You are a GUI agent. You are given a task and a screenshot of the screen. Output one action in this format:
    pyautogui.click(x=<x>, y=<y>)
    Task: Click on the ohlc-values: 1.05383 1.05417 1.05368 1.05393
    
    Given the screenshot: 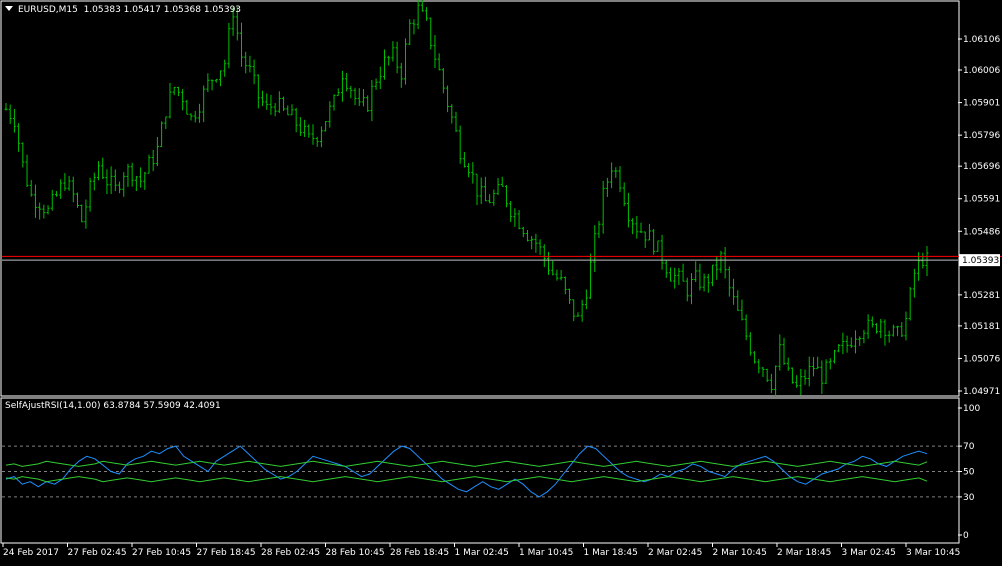 What is the action you would take?
    pyautogui.click(x=162, y=10)
    